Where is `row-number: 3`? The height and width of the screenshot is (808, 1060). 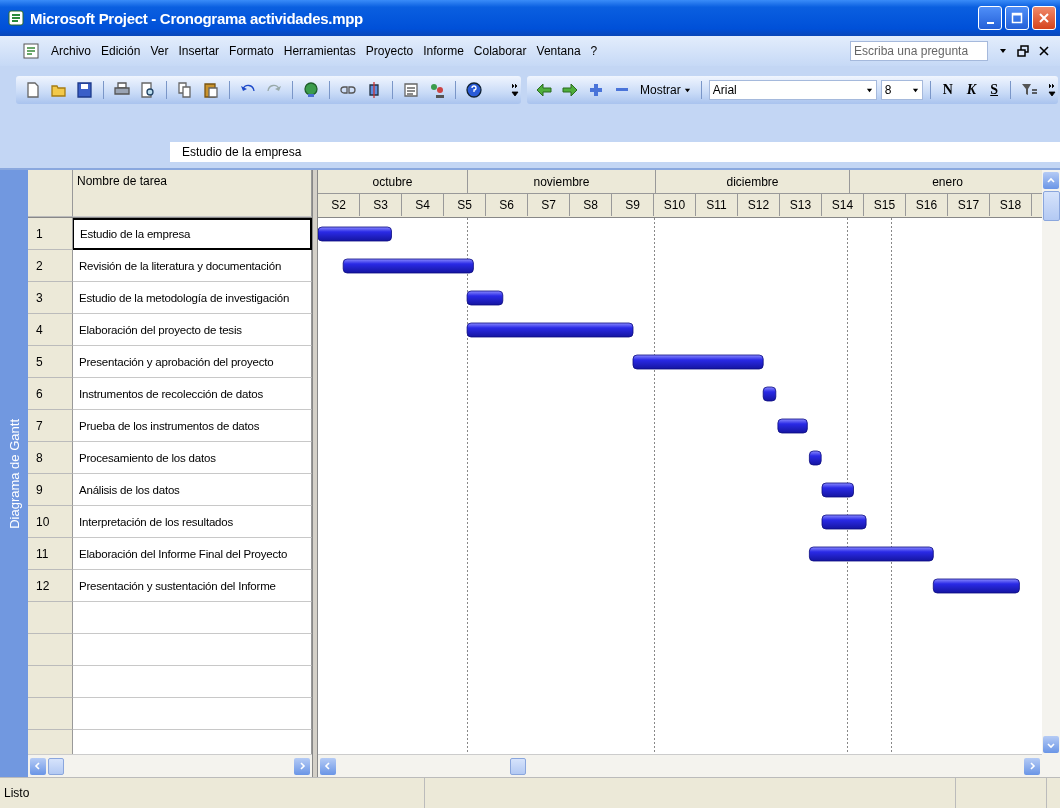
row-number: 3 is located at coordinates (50, 298).